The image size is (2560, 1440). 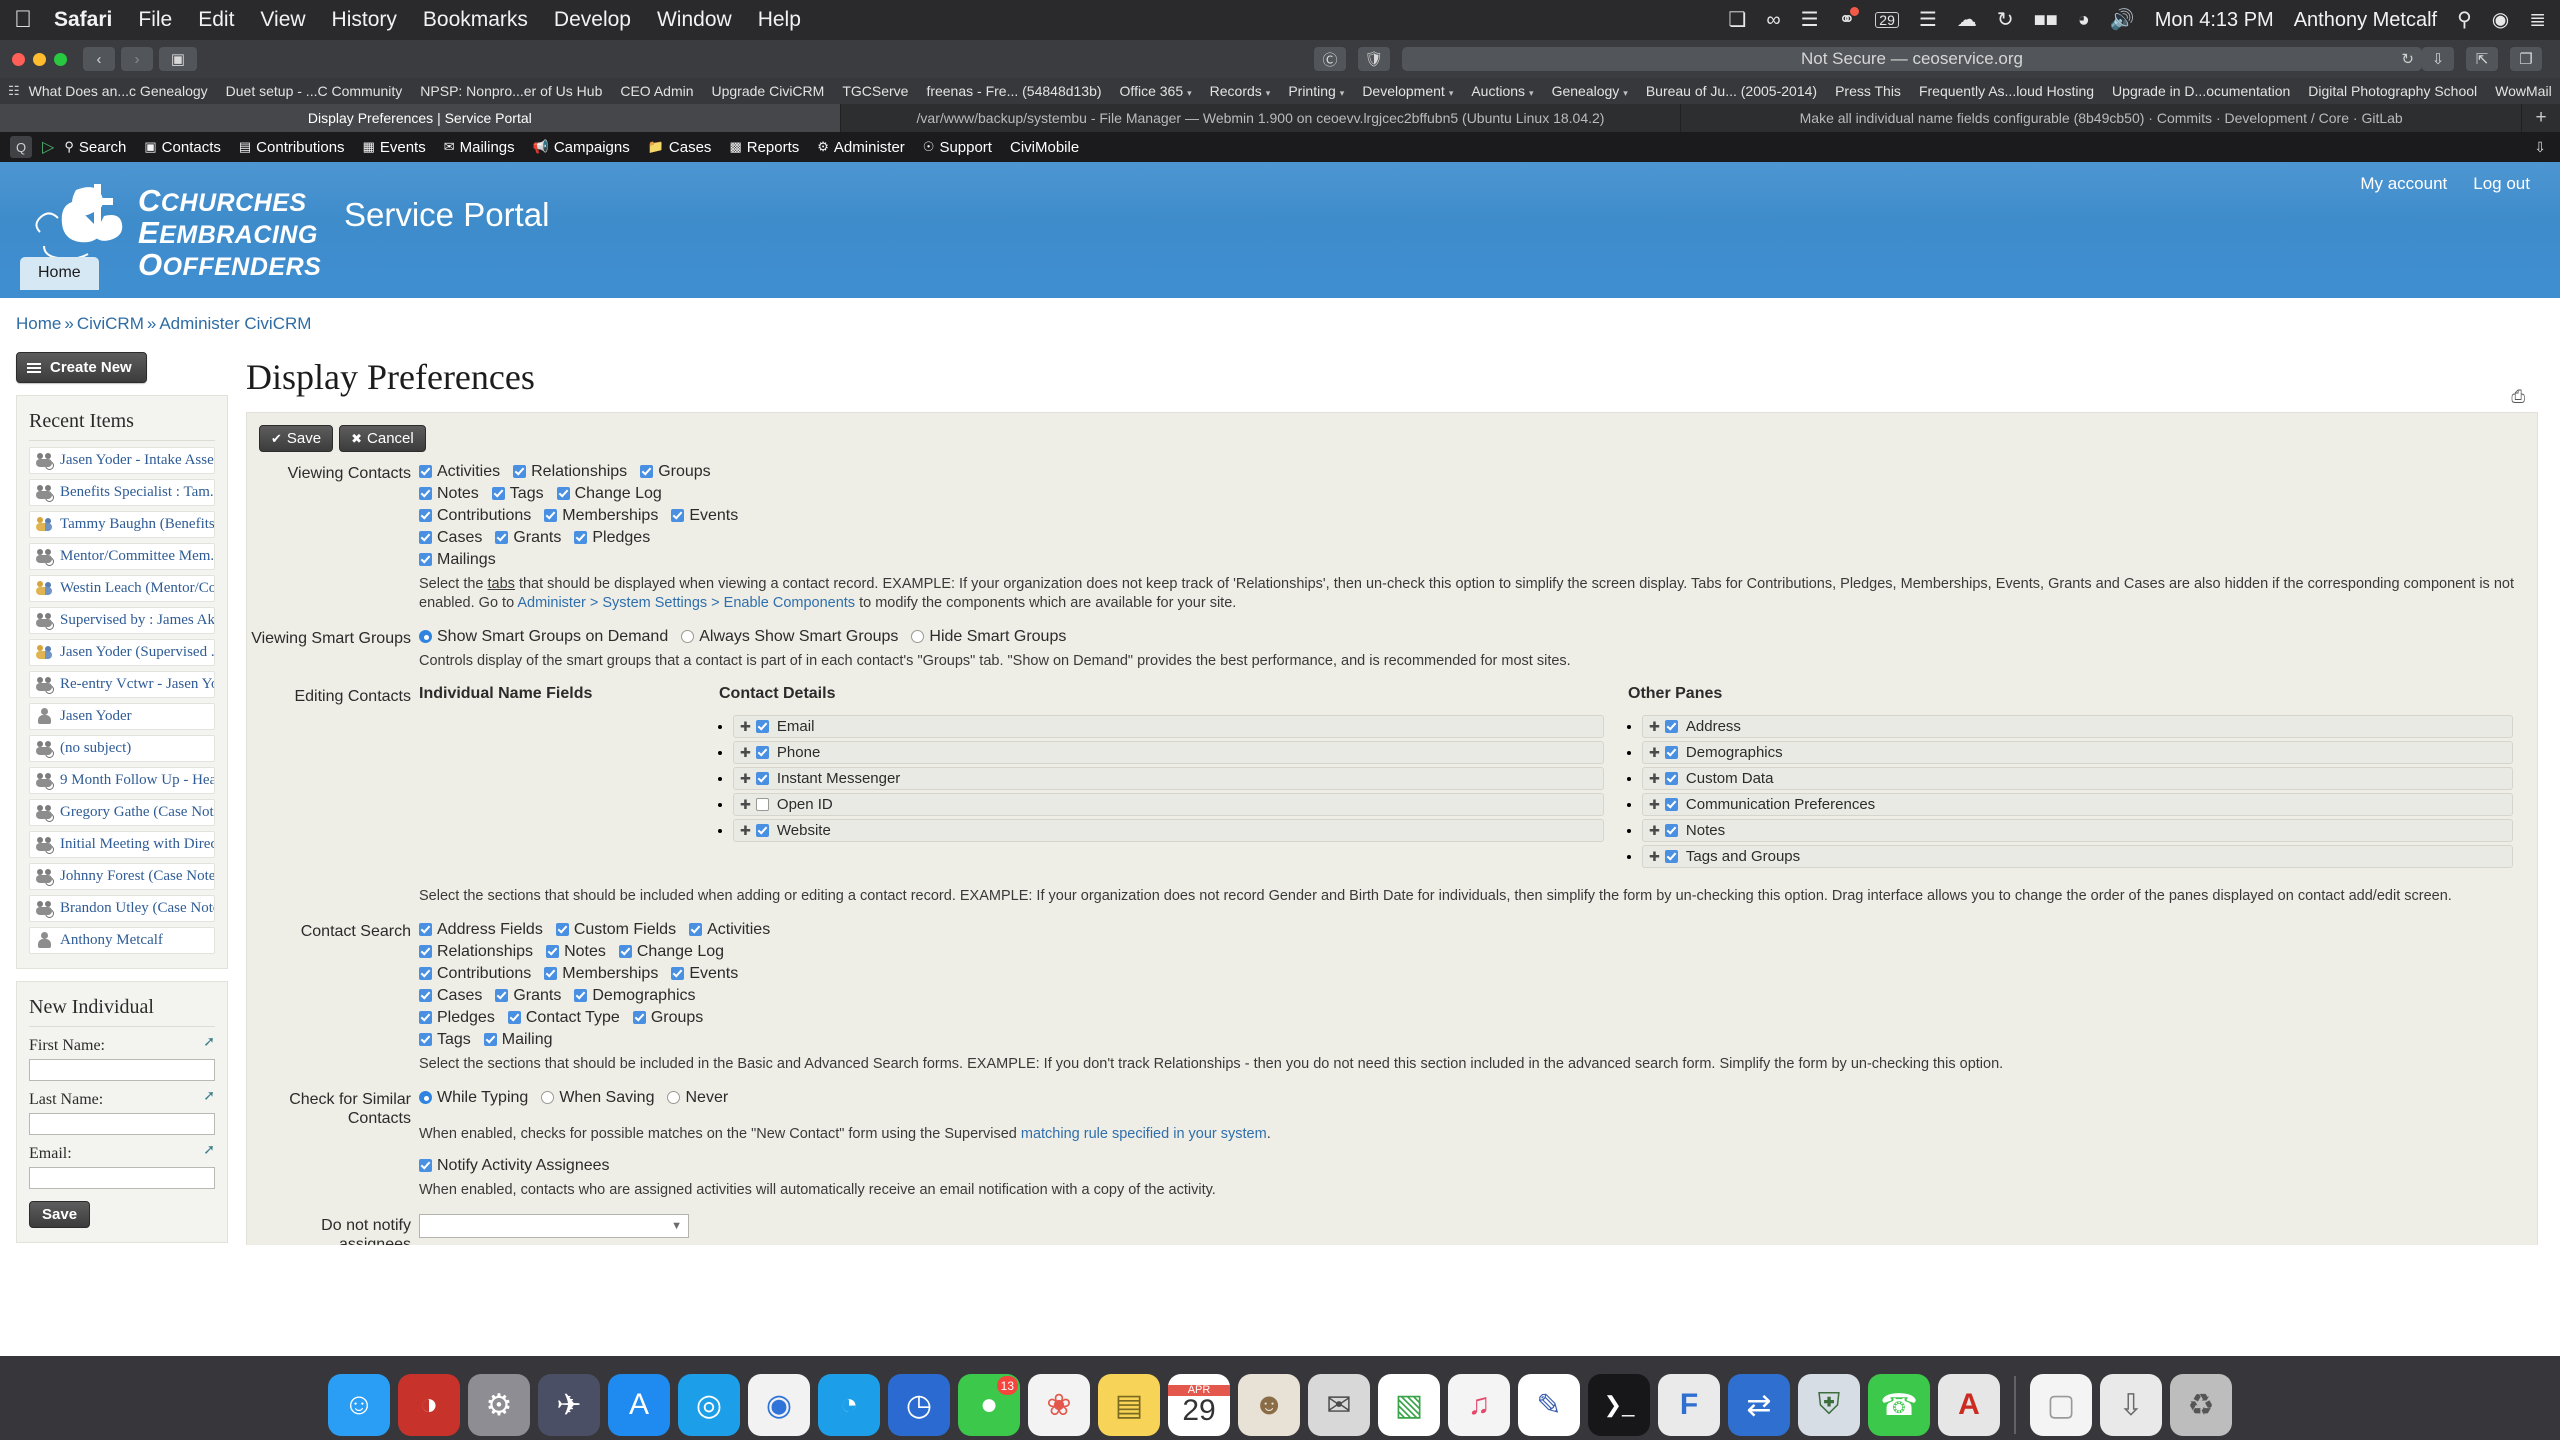 What do you see at coordinates (656, 91) in the screenshot?
I see `bookmark-item: CEO Admin` at bounding box center [656, 91].